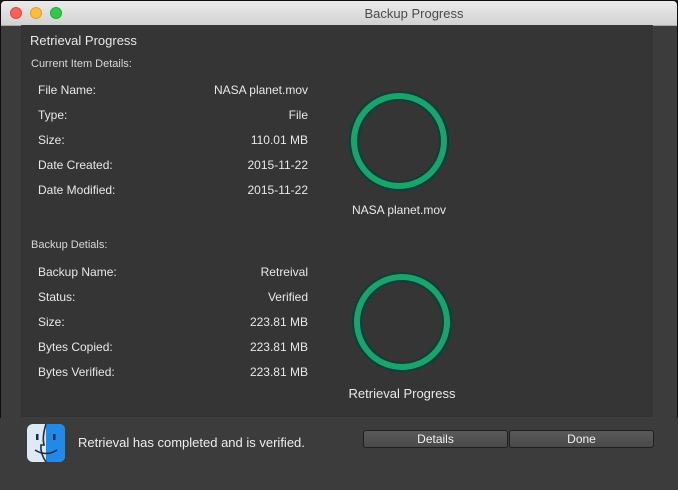  I want to click on done-button: Done, so click(581, 439).